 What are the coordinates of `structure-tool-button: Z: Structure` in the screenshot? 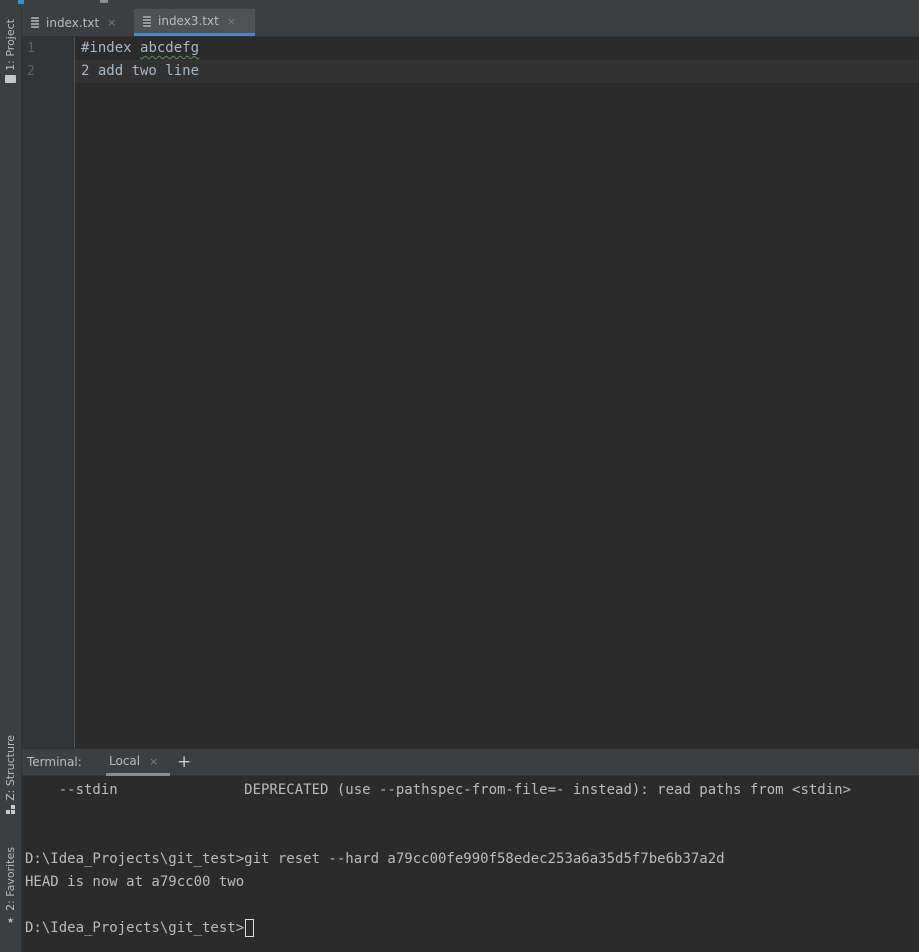 It's located at (10, 774).